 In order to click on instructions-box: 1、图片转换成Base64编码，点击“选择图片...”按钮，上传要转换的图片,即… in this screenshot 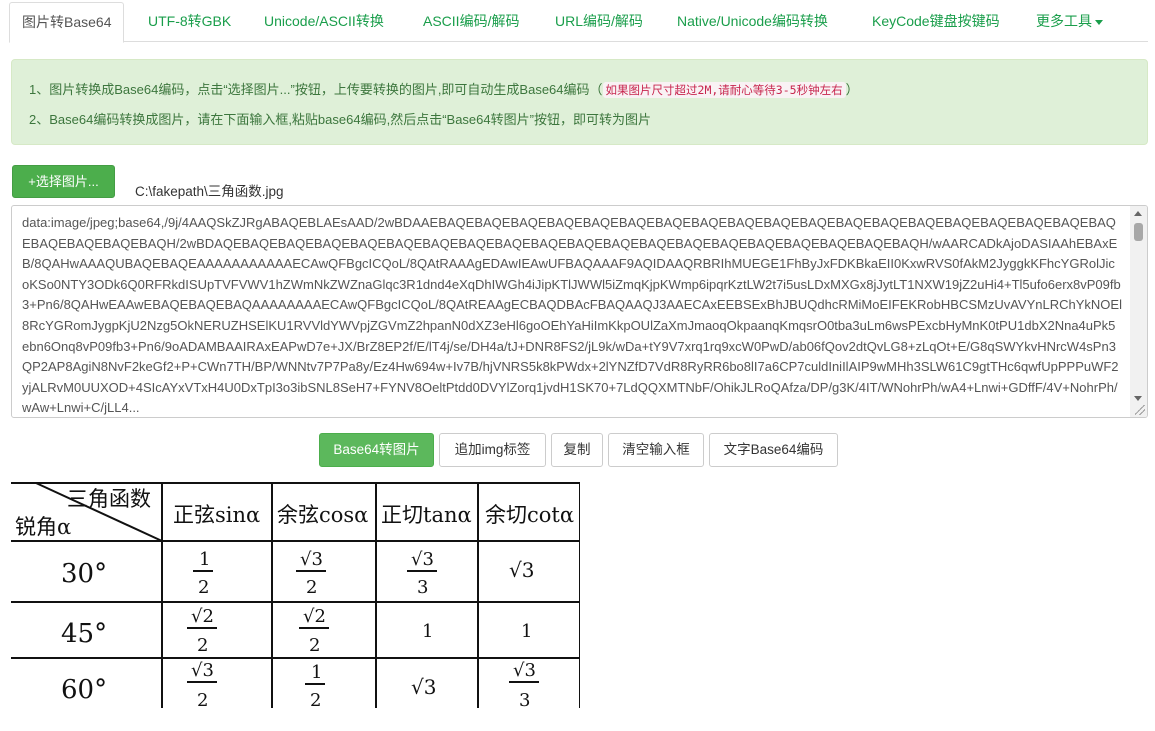, I will do `click(579, 102)`.